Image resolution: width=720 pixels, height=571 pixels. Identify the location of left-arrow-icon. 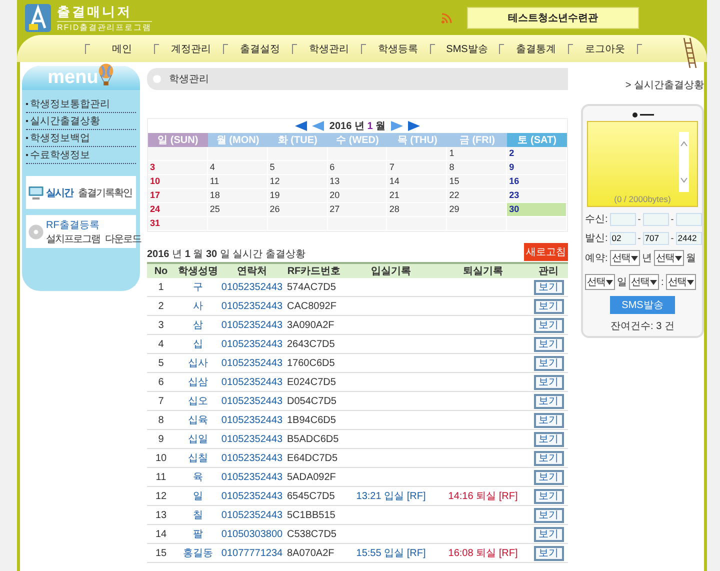
(318, 126).